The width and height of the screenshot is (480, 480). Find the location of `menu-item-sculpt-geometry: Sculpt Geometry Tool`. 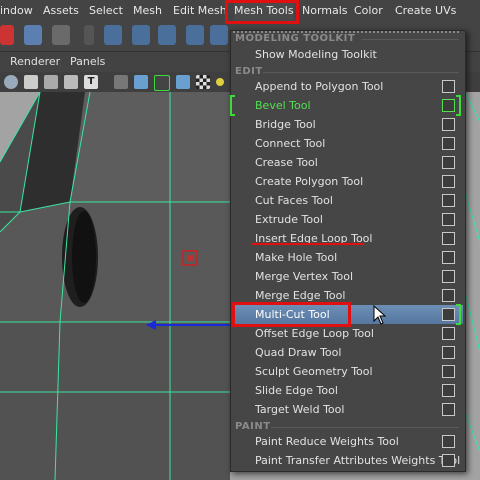

menu-item-sculpt-geometry: Sculpt Geometry Tool is located at coordinates (348, 371).